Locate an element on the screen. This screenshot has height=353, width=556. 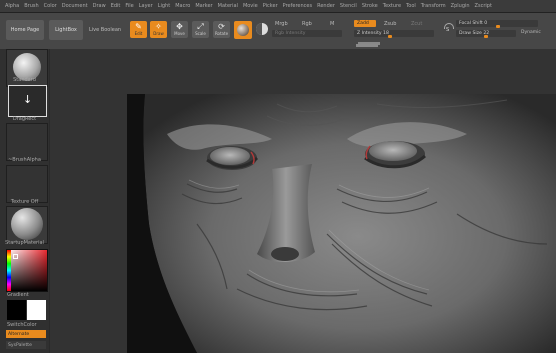
live-boolean-button: Live Boolean is located at coordinates (105, 30).